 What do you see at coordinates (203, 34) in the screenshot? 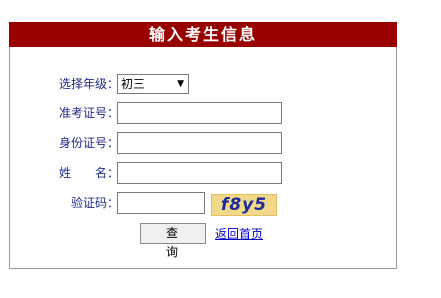
I see `panel-title: 输入考生信息` at bounding box center [203, 34].